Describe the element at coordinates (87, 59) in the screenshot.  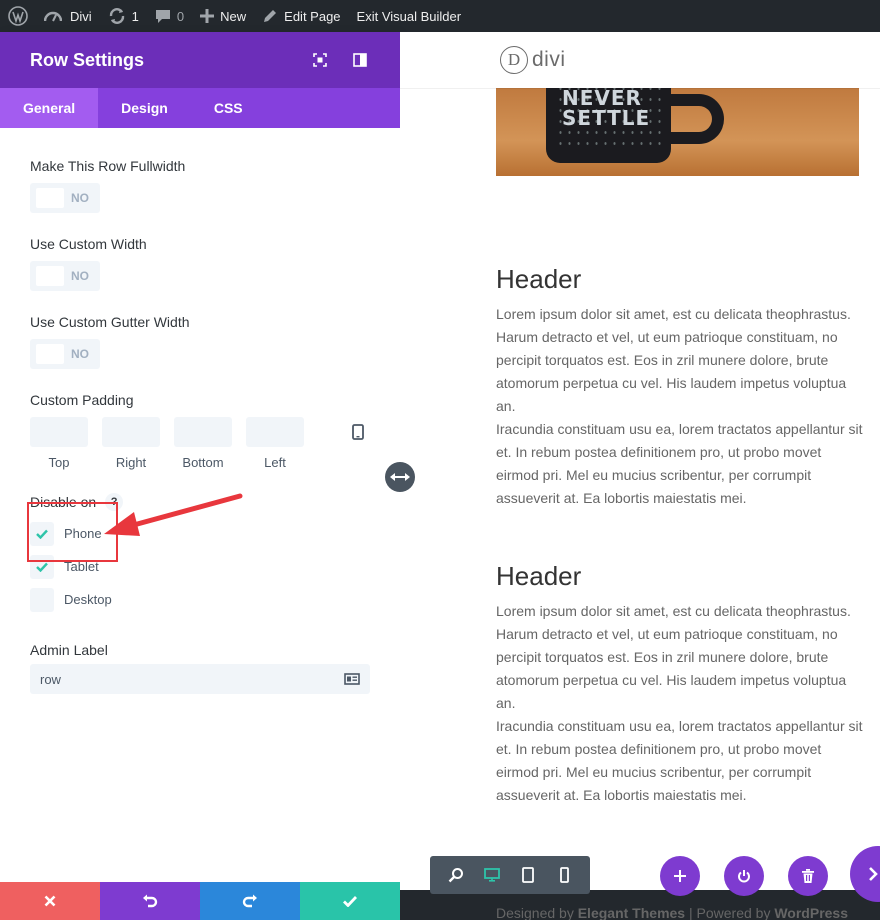
I see `panel-title: Row Settings` at that location.